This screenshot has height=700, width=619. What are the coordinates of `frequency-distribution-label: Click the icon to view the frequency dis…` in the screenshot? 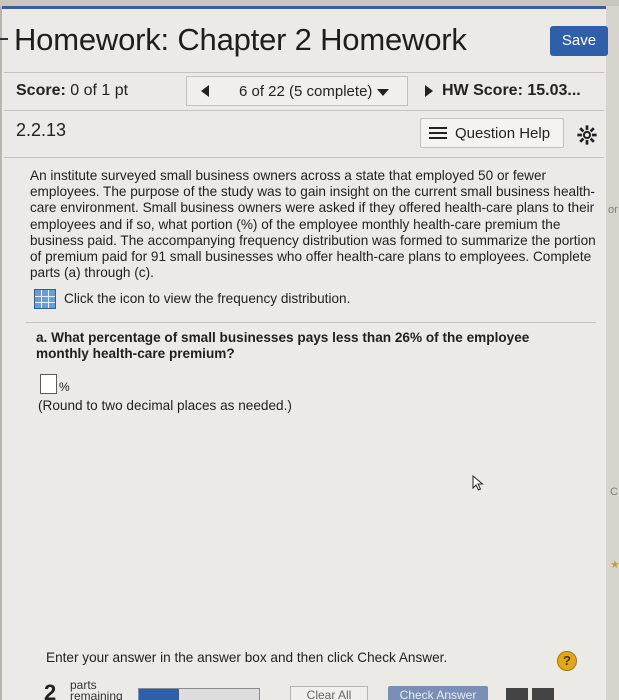 It's located at (207, 298).